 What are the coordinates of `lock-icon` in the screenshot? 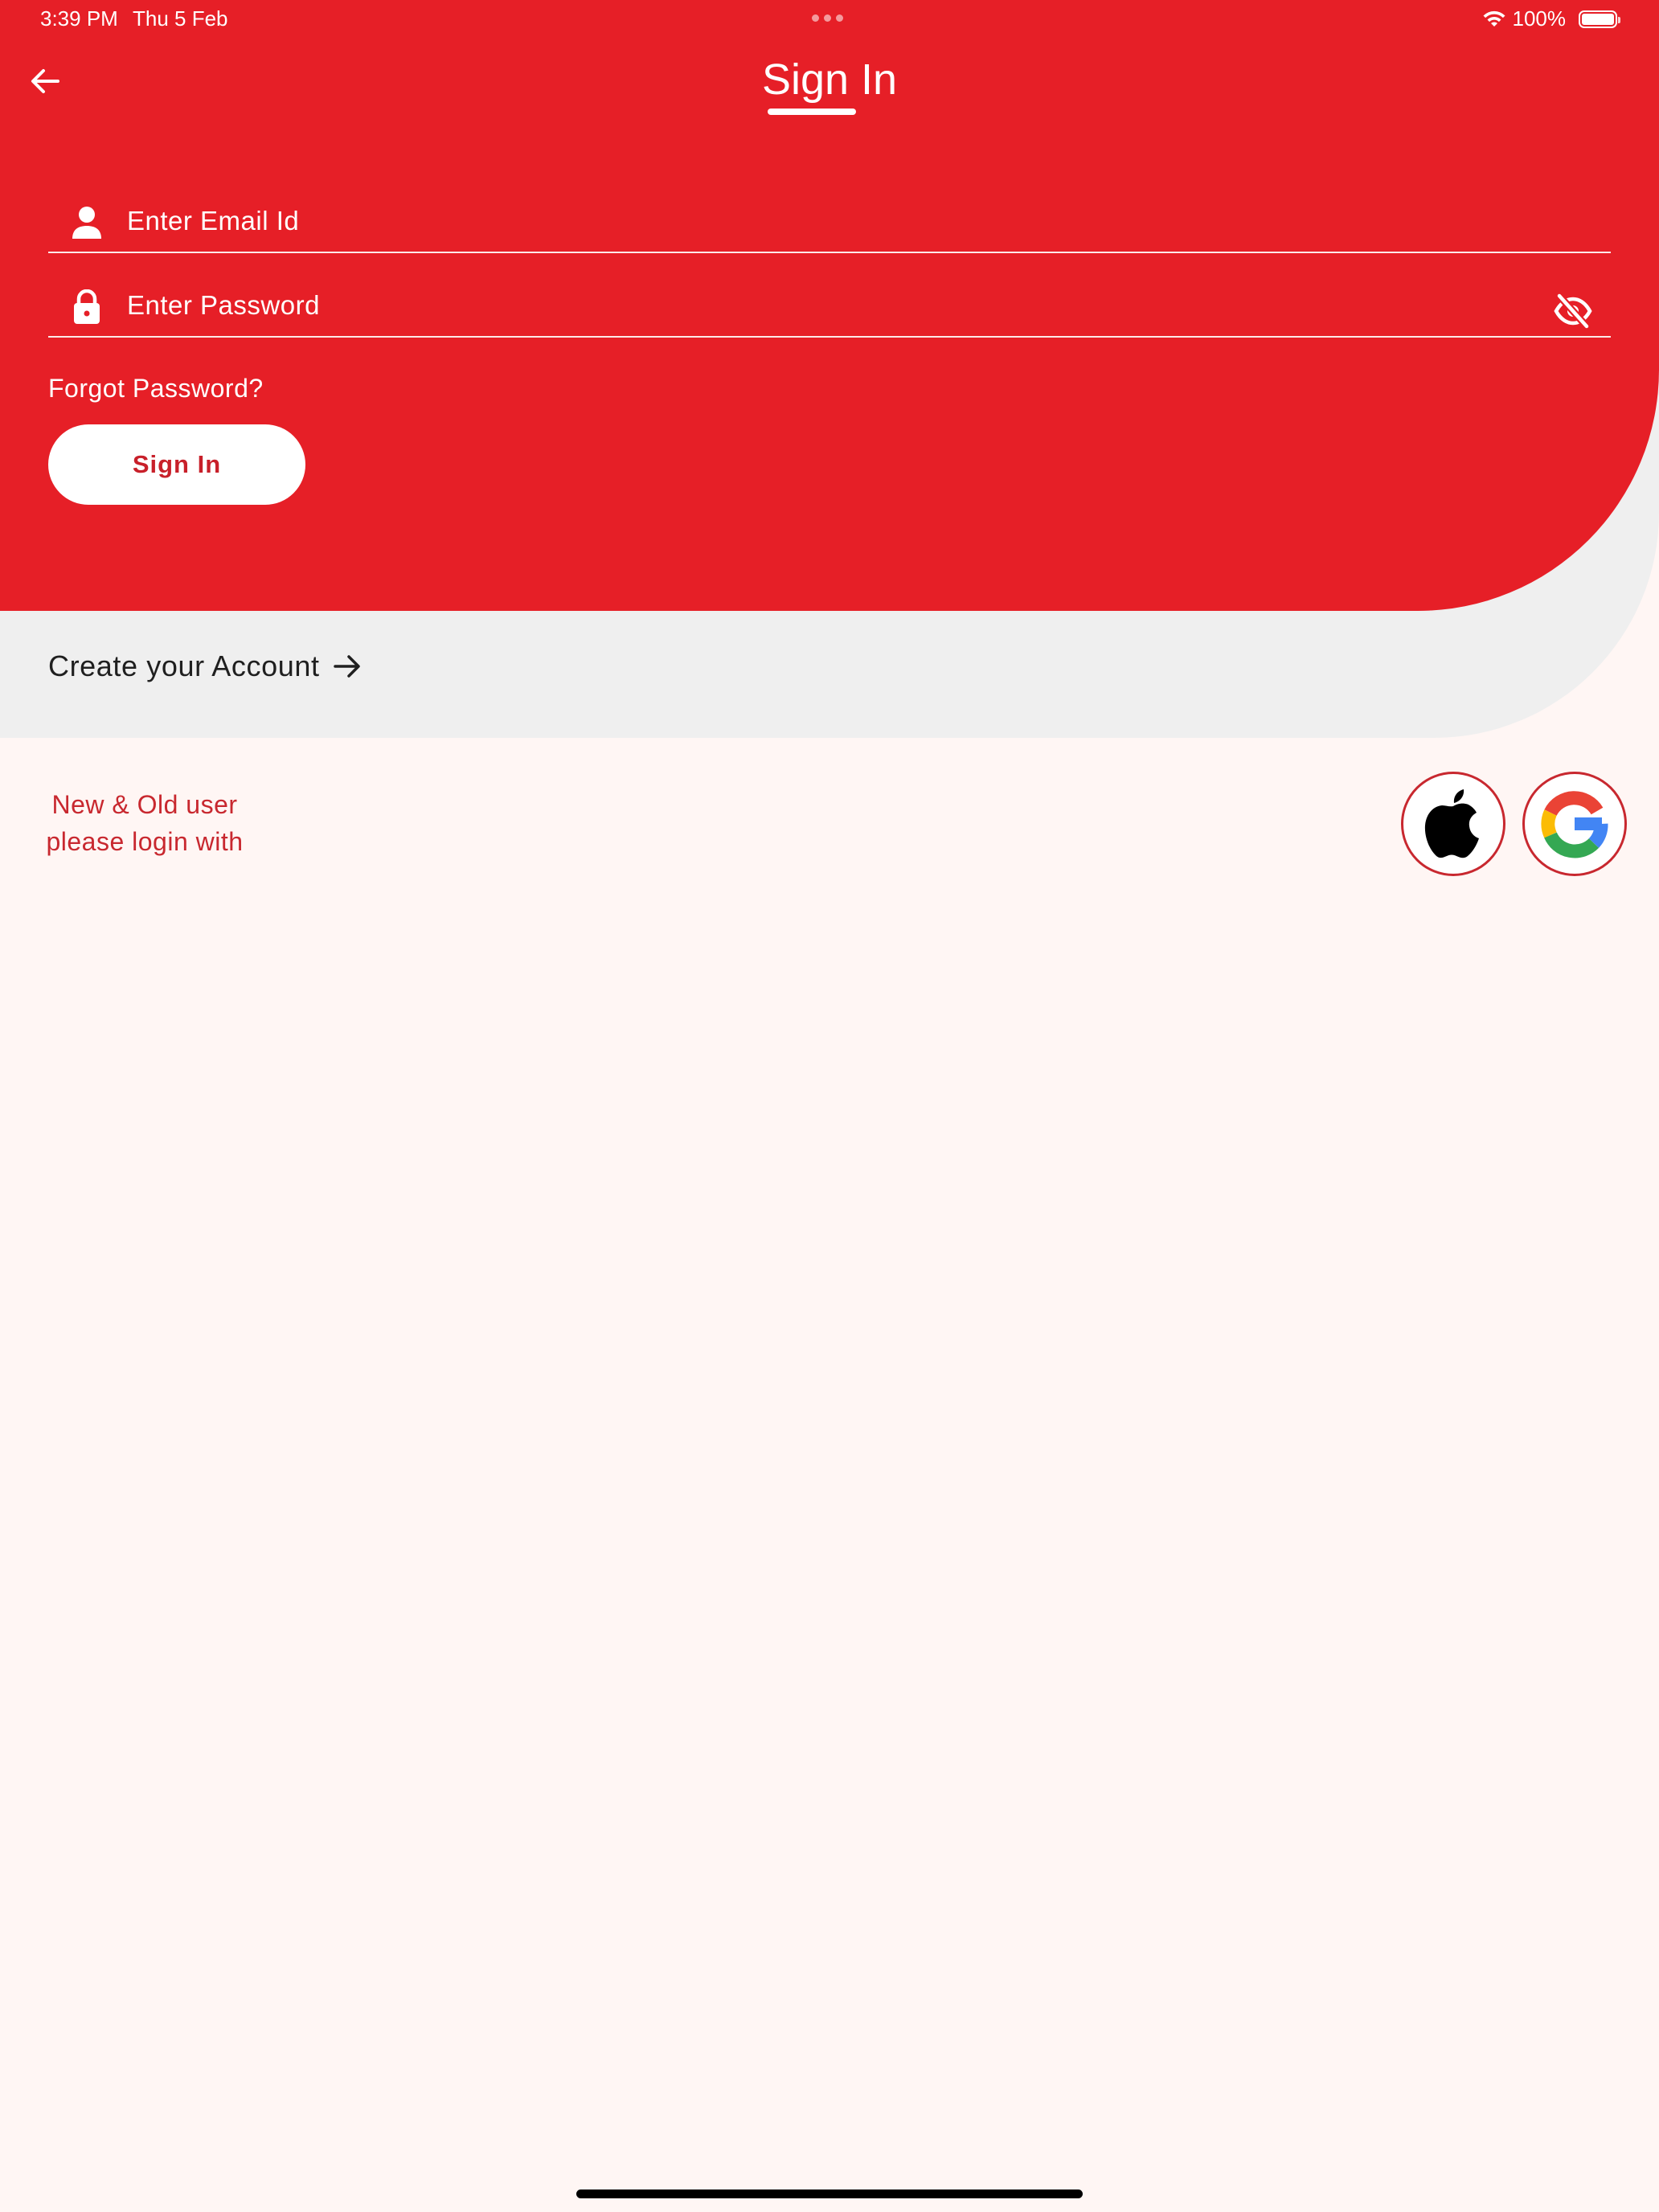 It's located at (87, 306).